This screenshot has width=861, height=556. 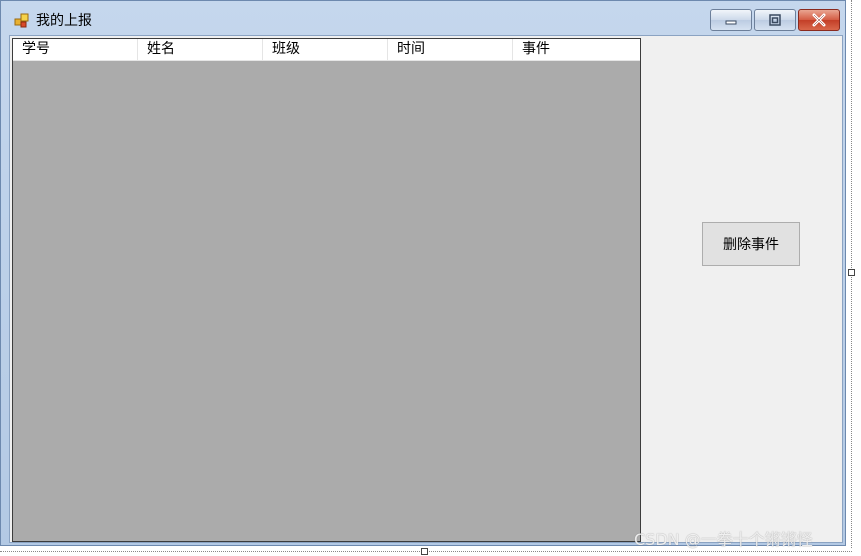 What do you see at coordinates (751, 244) in the screenshot?
I see `delete-event-button: 删除事件` at bounding box center [751, 244].